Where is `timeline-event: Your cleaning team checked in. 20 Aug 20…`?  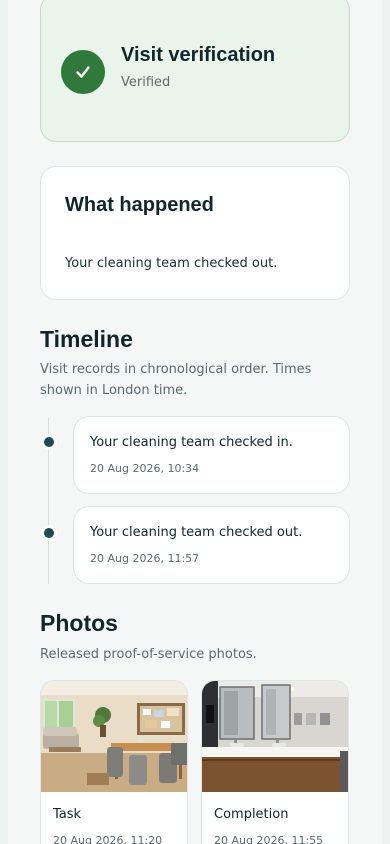 timeline-event: Your cleaning team checked in. 20 Aug 20… is located at coordinates (211, 455).